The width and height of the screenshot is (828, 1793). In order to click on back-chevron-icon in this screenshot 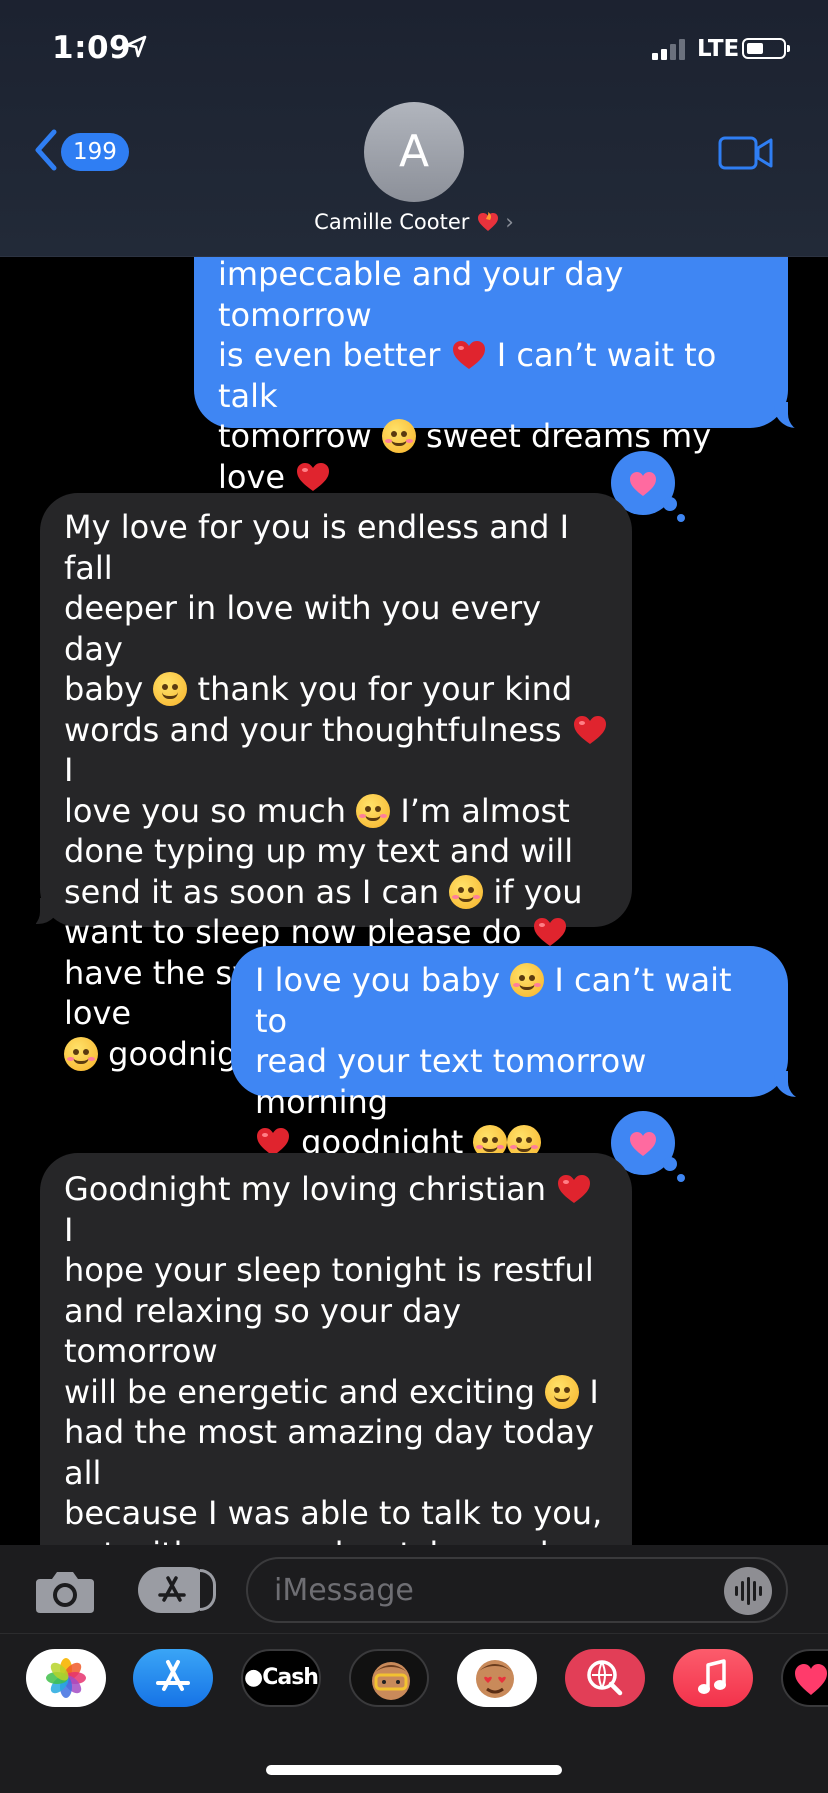, I will do `click(45, 150)`.